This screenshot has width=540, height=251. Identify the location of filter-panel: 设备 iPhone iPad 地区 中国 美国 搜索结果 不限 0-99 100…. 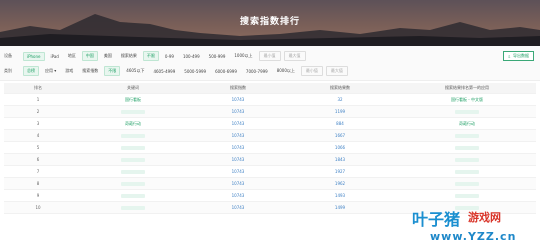
(270, 63).